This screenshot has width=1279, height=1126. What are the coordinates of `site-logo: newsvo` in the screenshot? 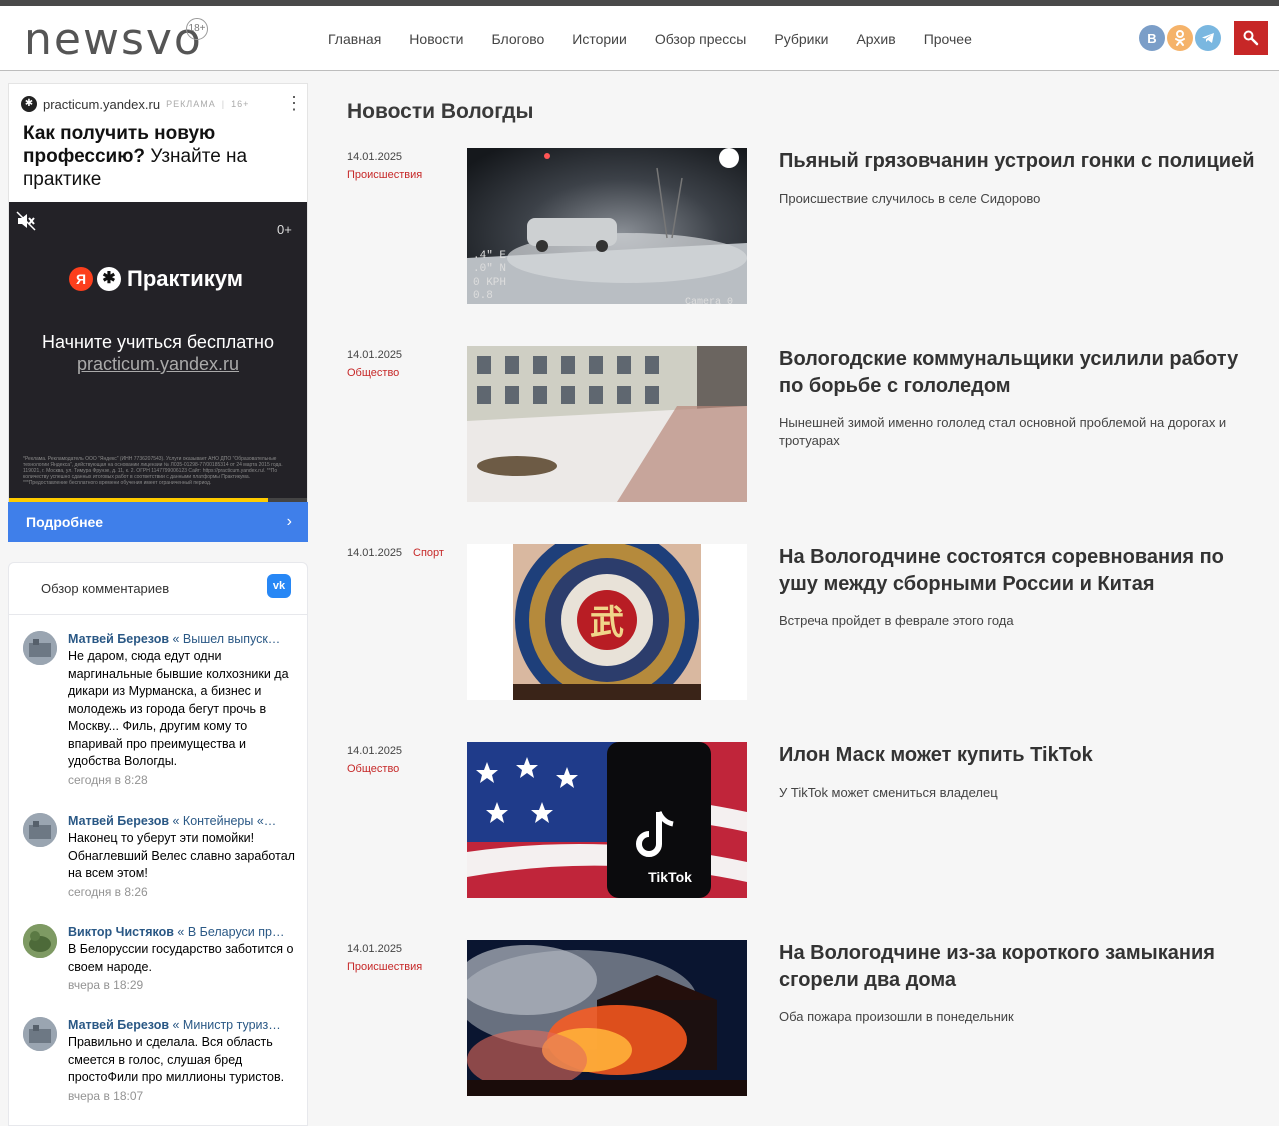 It's located at (113, 40).